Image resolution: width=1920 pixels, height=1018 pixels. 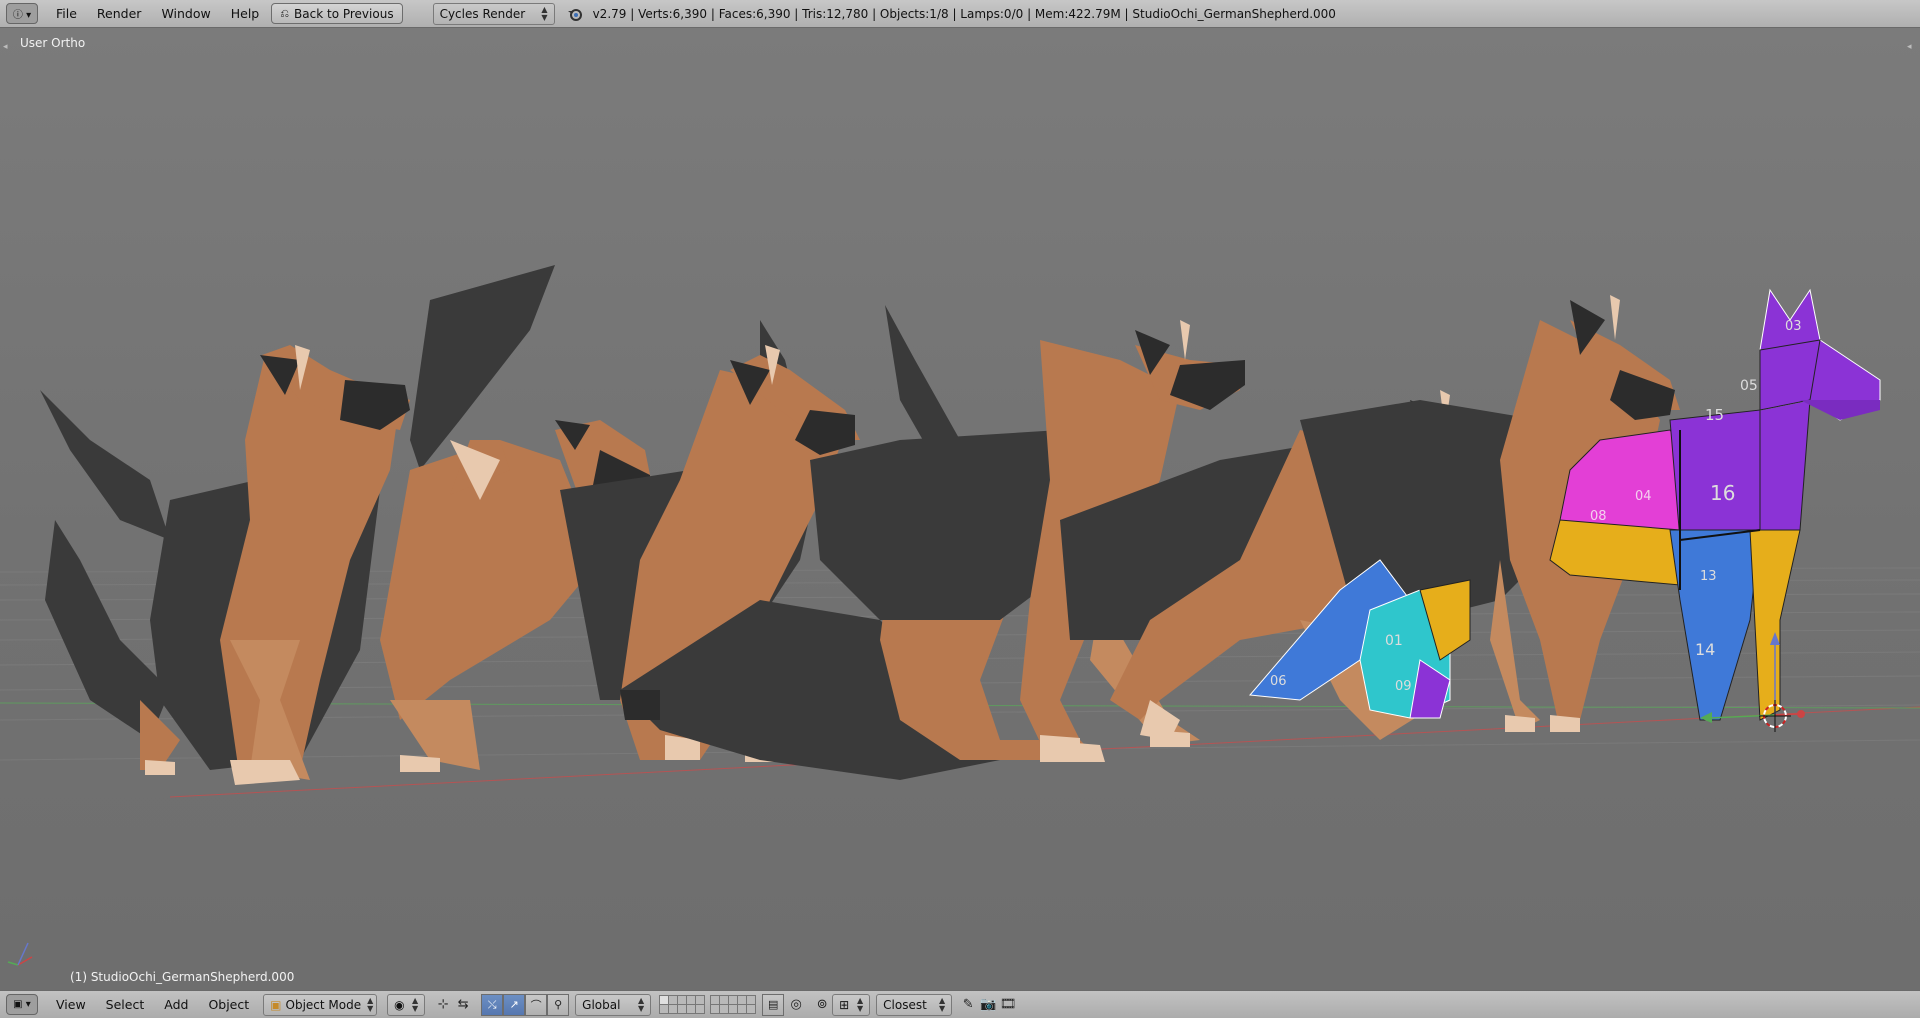 I want to click on uv-number-label: 03, so click(x=1793, y=326).